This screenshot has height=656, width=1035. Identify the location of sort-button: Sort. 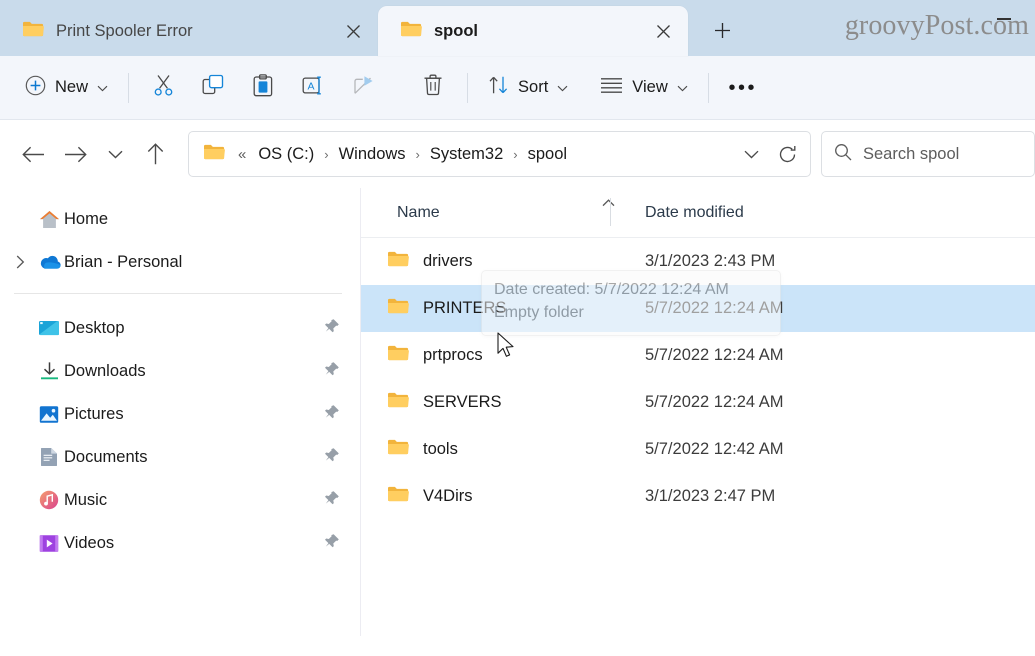
(528, 88).